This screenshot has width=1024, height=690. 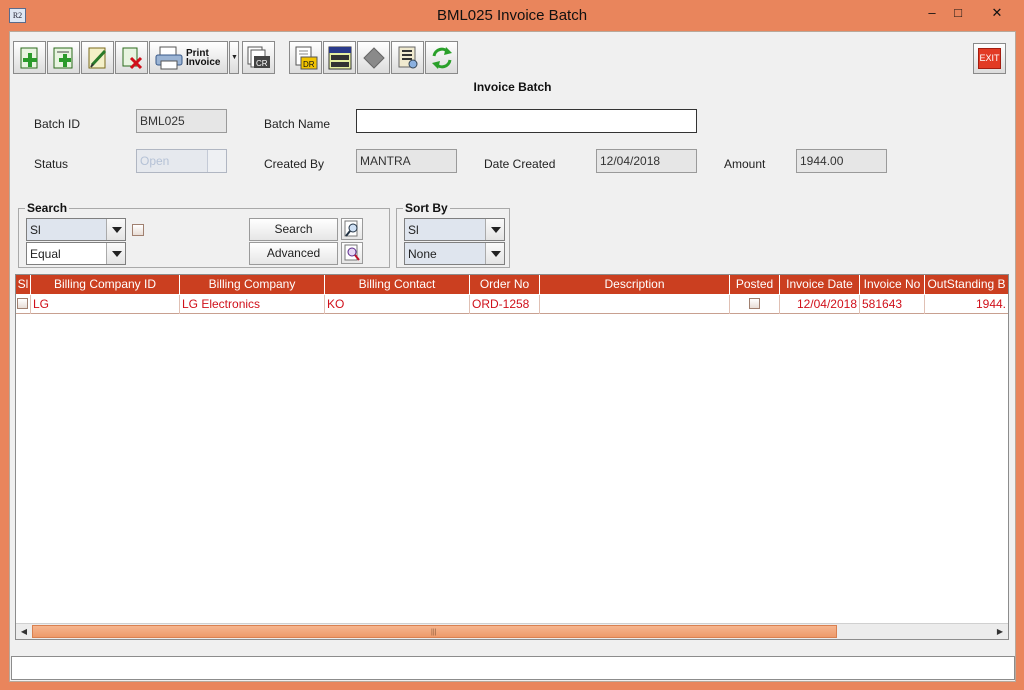 I want to click on scroll-right-arrow-icon: ▶, so click(x=1000, y=631).